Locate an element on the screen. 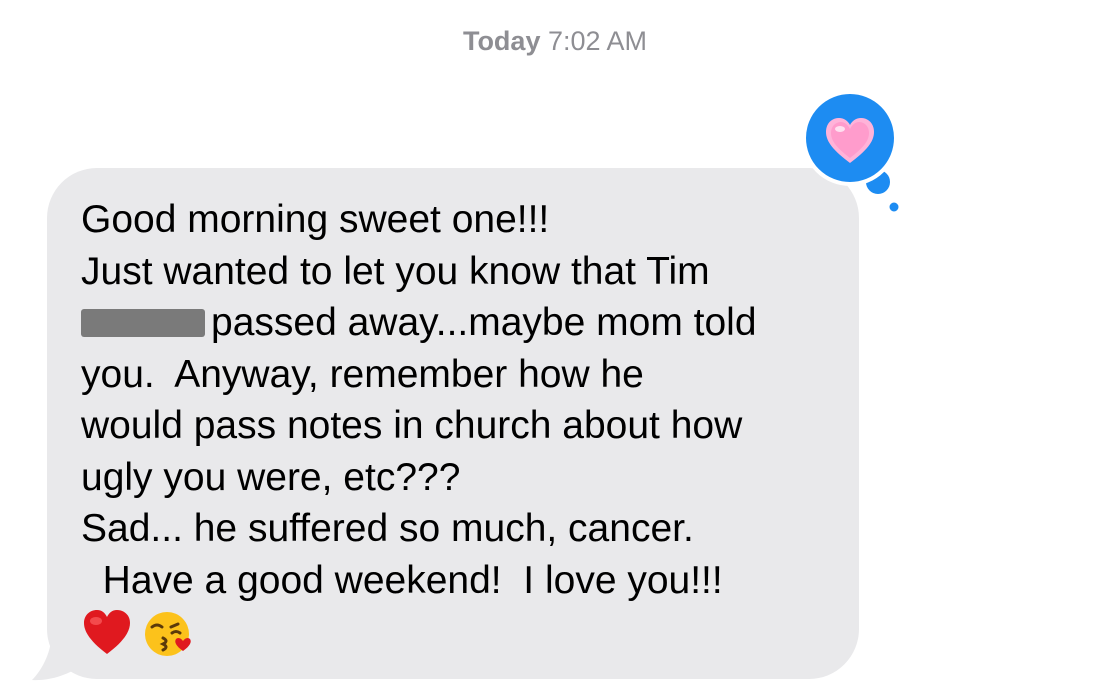 The image size is (1110, 700). red-heart-icon is located at coordinates (107, 632).